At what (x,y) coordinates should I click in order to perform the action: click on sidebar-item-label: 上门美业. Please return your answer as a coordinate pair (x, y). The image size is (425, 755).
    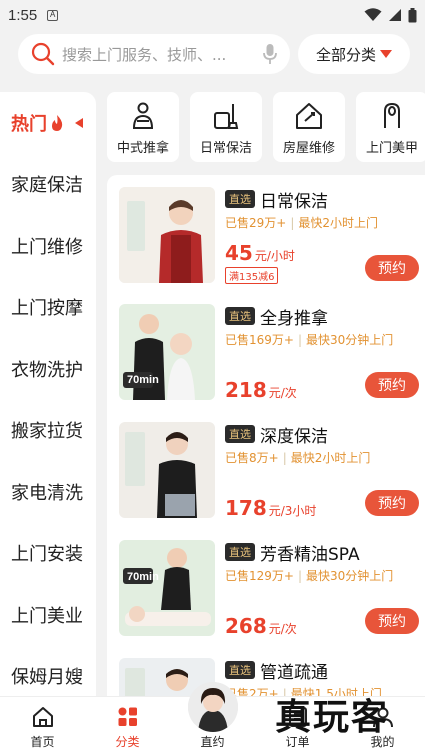
    Looking at the image, I should click on (47, 616).